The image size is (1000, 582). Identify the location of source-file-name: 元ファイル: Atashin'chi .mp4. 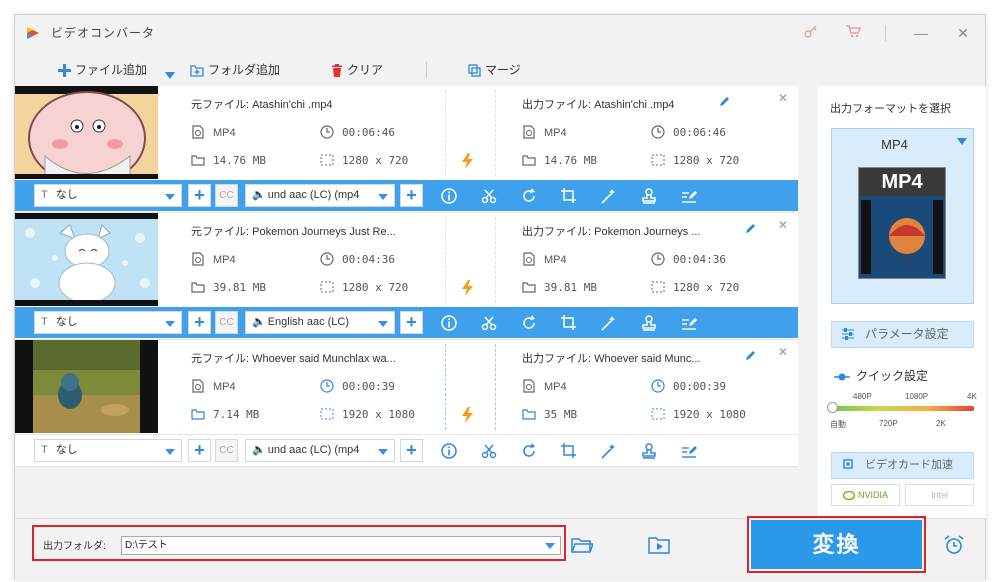
(262, 105).